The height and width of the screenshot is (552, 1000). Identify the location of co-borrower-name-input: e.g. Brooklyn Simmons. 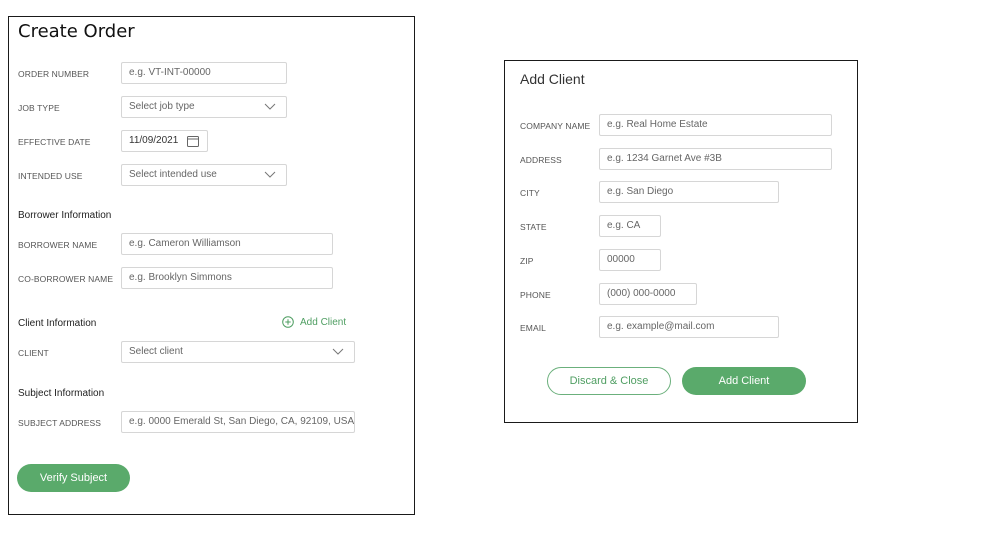
(227, 278).